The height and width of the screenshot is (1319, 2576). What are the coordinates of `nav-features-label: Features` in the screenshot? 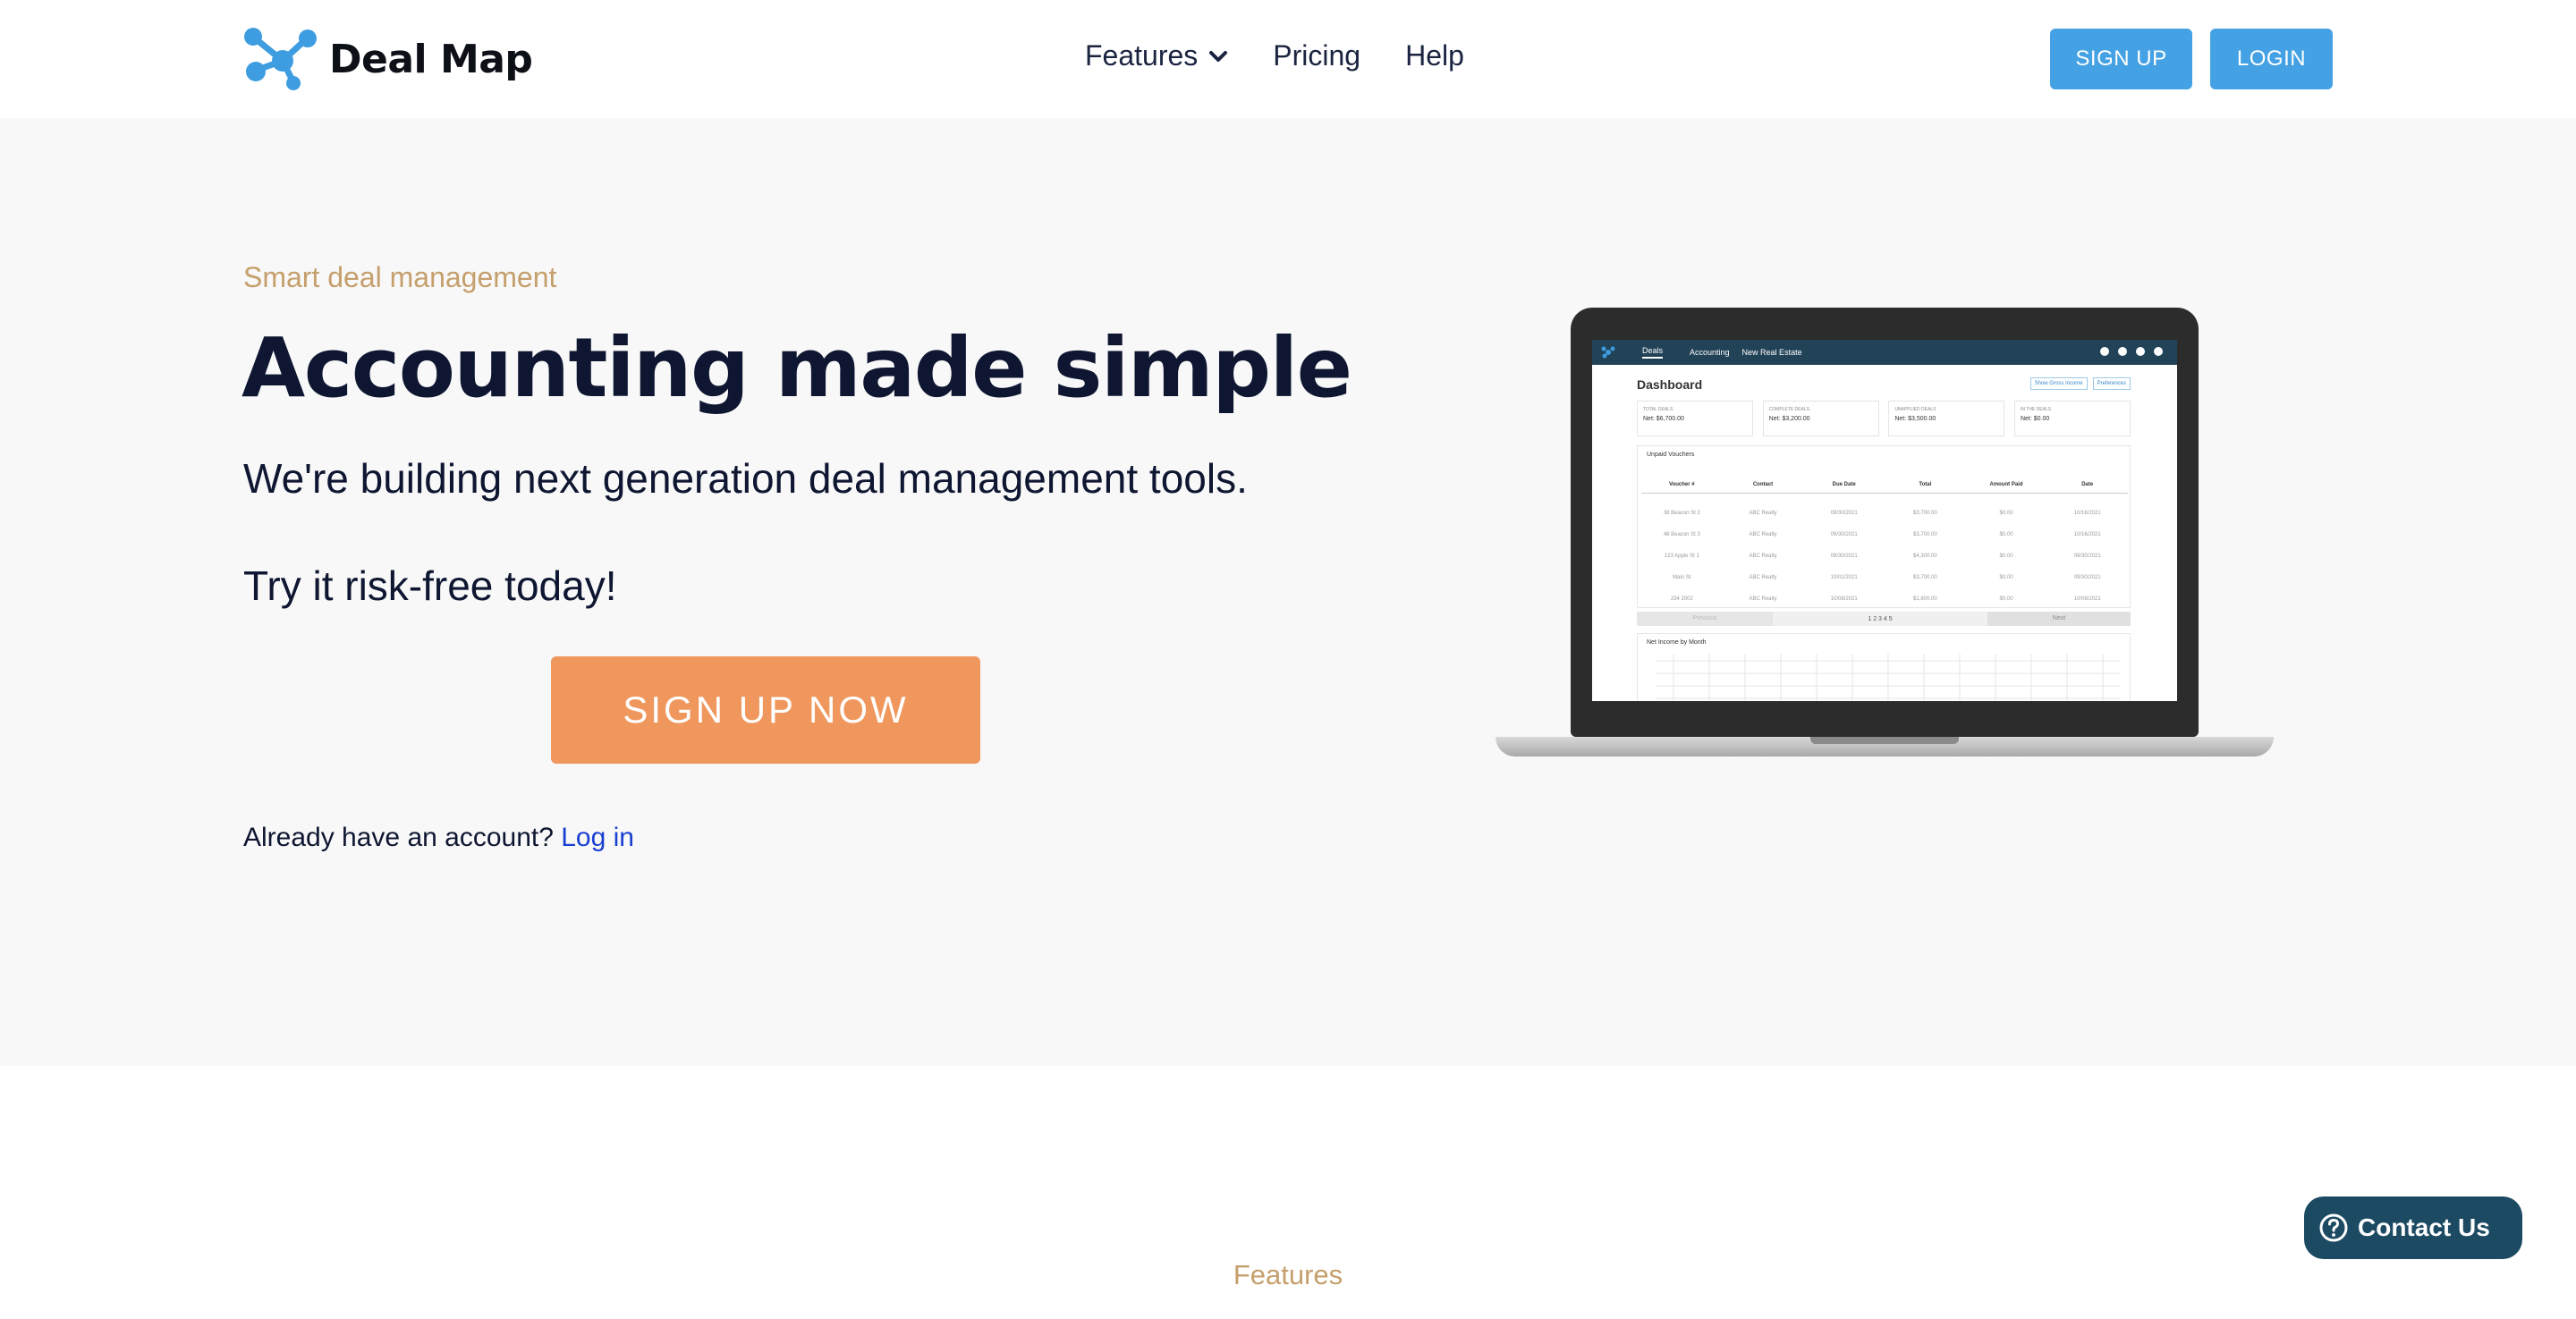 It's located at (1142, 56).